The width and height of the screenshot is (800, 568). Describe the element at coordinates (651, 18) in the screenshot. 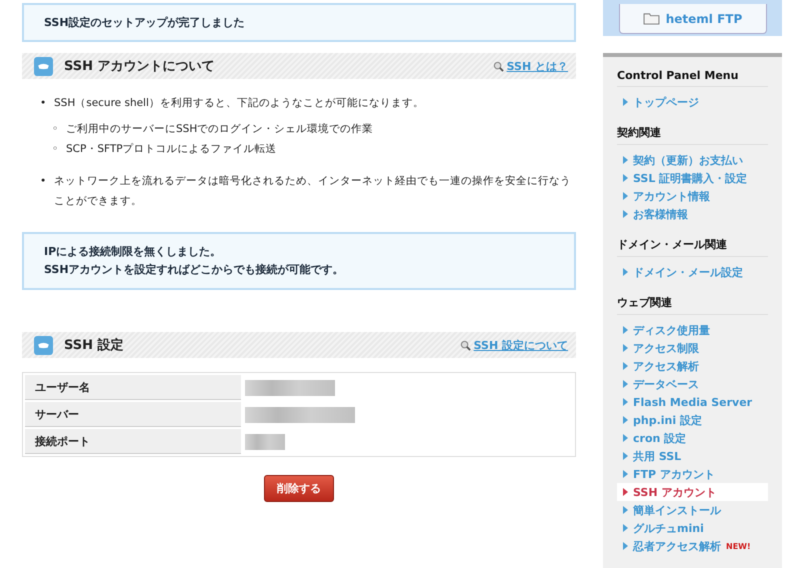

I see `folder-icon` at that location.